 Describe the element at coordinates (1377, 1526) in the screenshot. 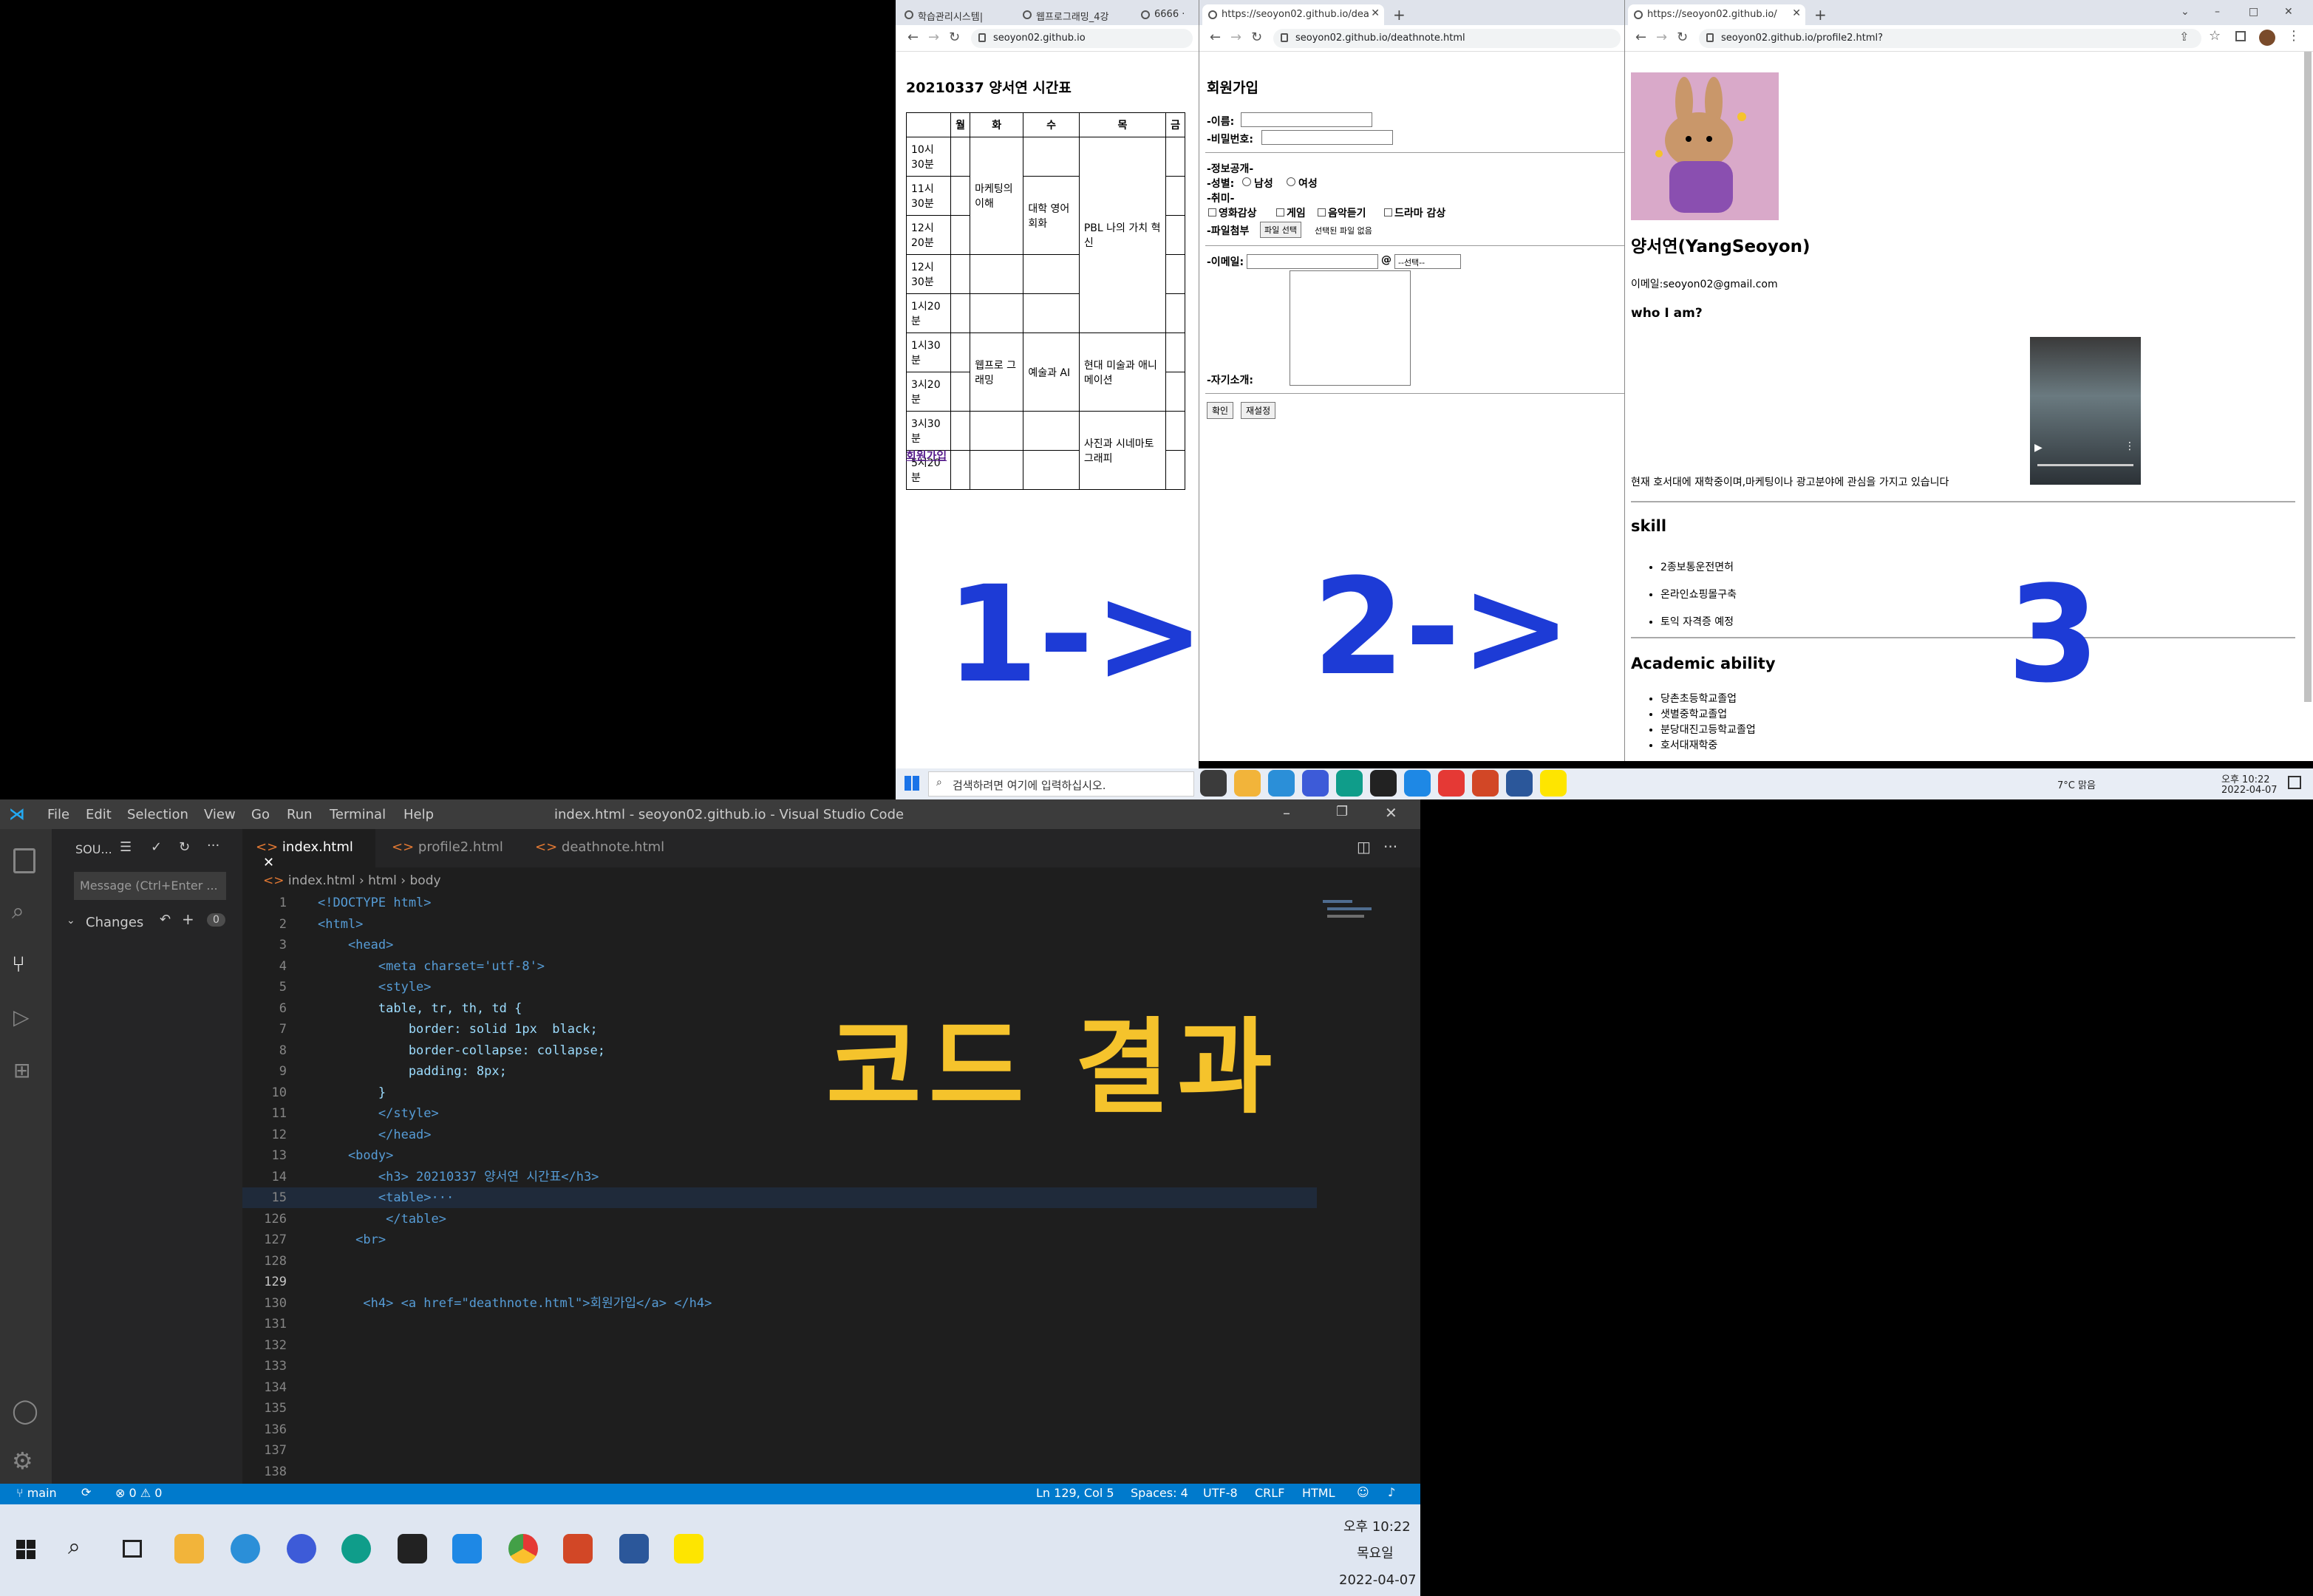

I see `clock-time: 오후 10:22` at that location.